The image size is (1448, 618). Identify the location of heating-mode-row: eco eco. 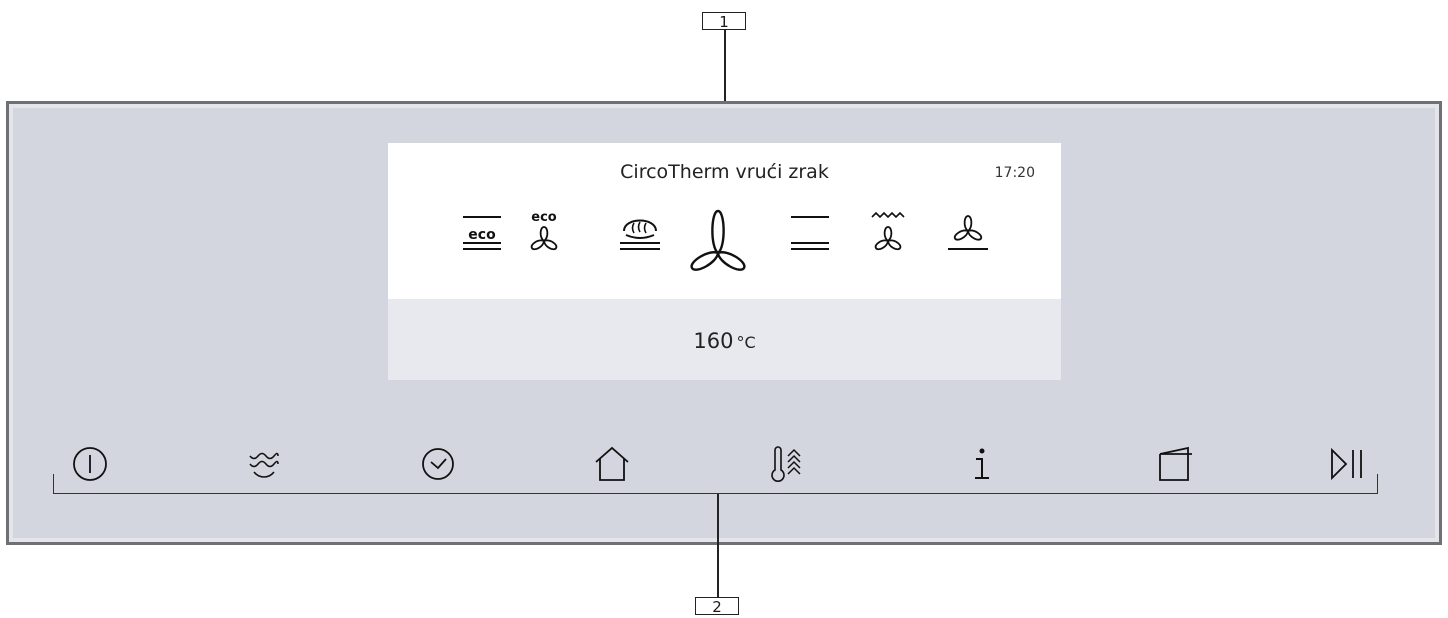
(724, 246).